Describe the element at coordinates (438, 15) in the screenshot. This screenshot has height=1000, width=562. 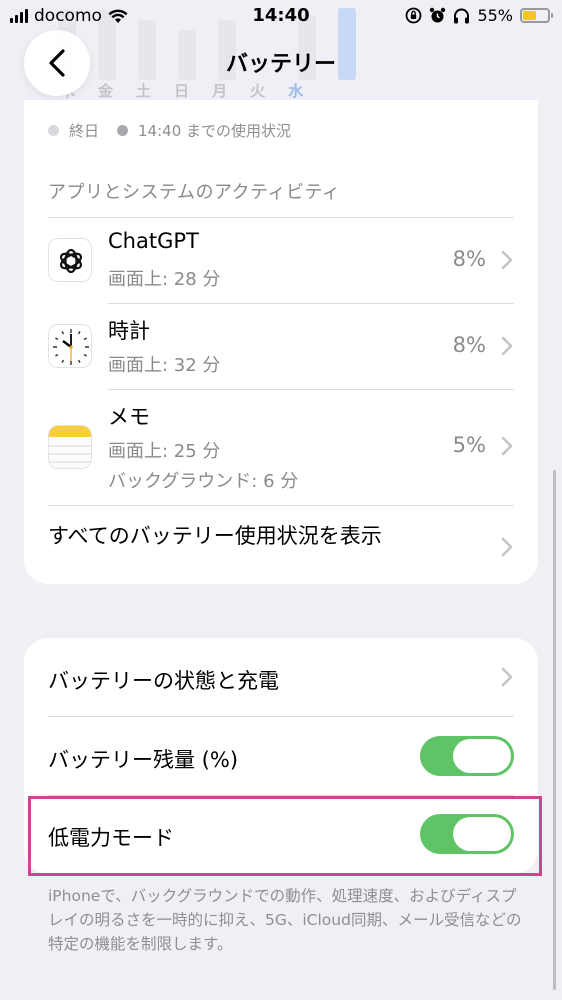
I see `alarm-icon` at that location.